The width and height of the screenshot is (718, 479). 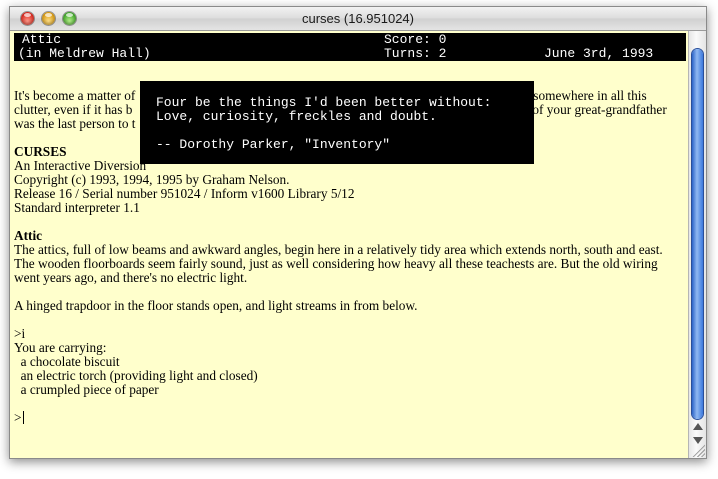 What do you see at coordinates (296, 116) in the screenshot?
I see `quote-line-2: Love, curiosity, freckles and doubt.` at bounding box center [296, 116].